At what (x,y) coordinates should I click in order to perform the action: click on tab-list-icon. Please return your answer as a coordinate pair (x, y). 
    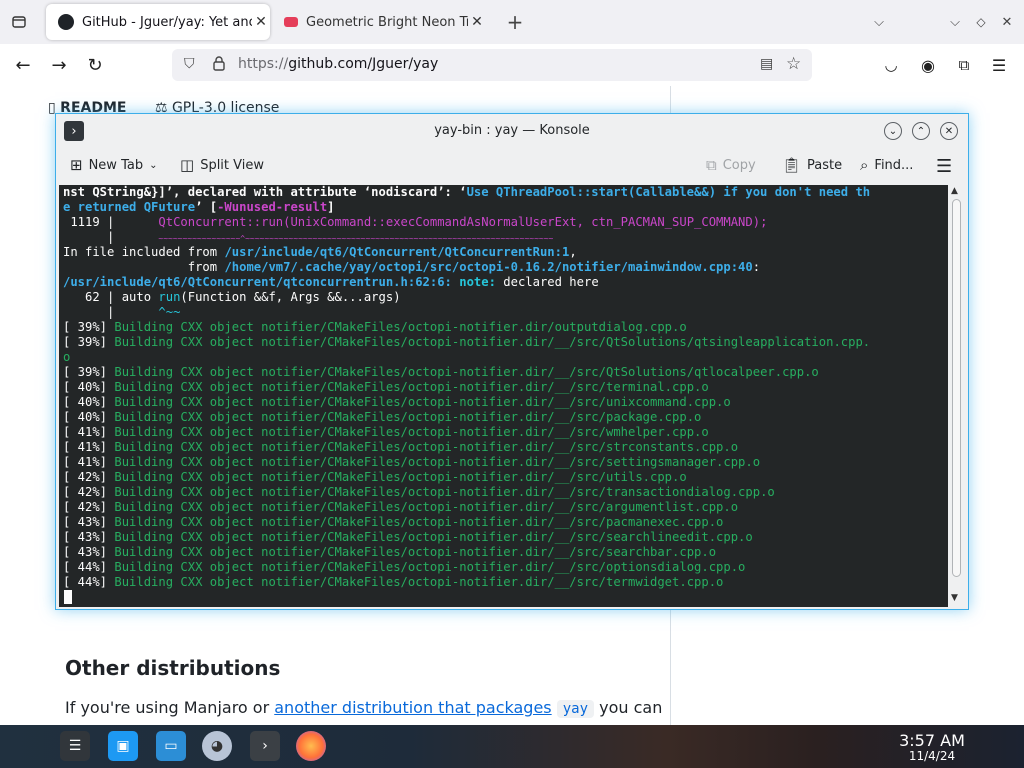
    Looking at the image, I should click on (19, 22).